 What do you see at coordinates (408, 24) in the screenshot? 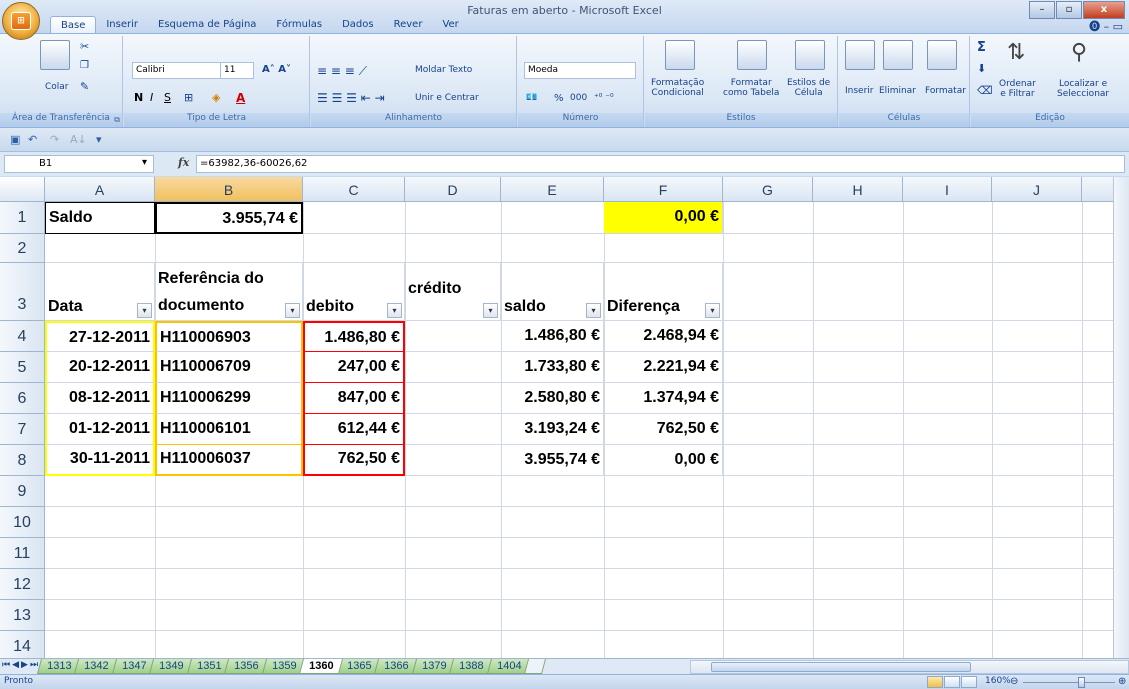
I see `tab-rever: Rever` at bounding box center [408, 24].